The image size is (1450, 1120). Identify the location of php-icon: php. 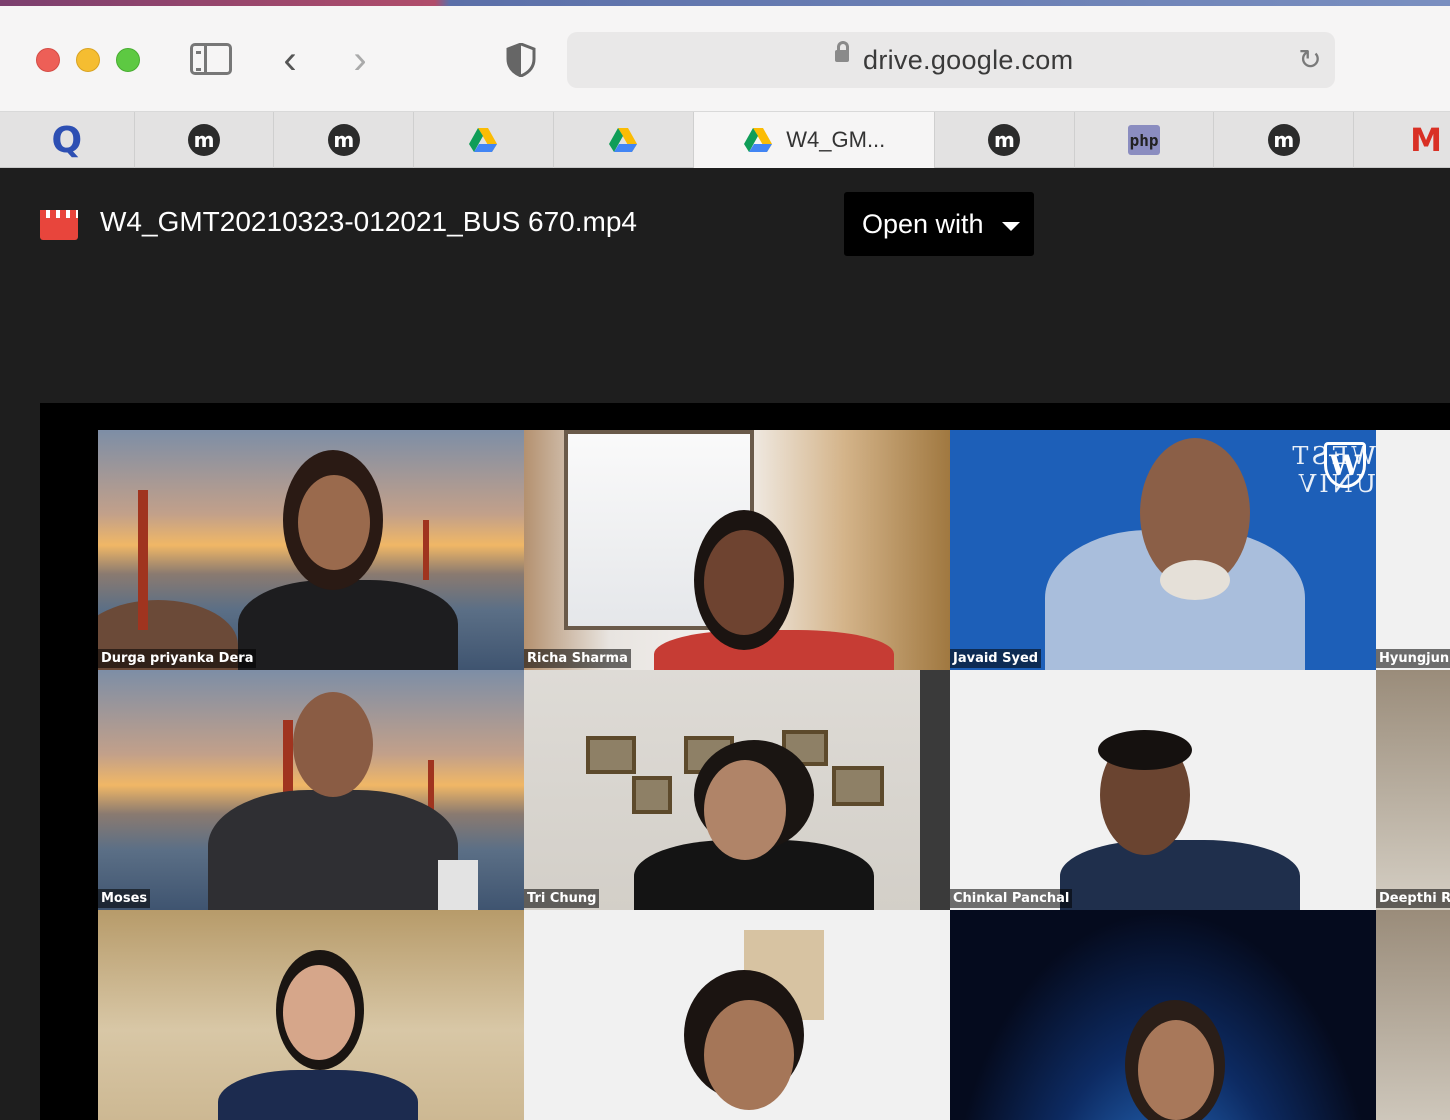
(1144, 140).